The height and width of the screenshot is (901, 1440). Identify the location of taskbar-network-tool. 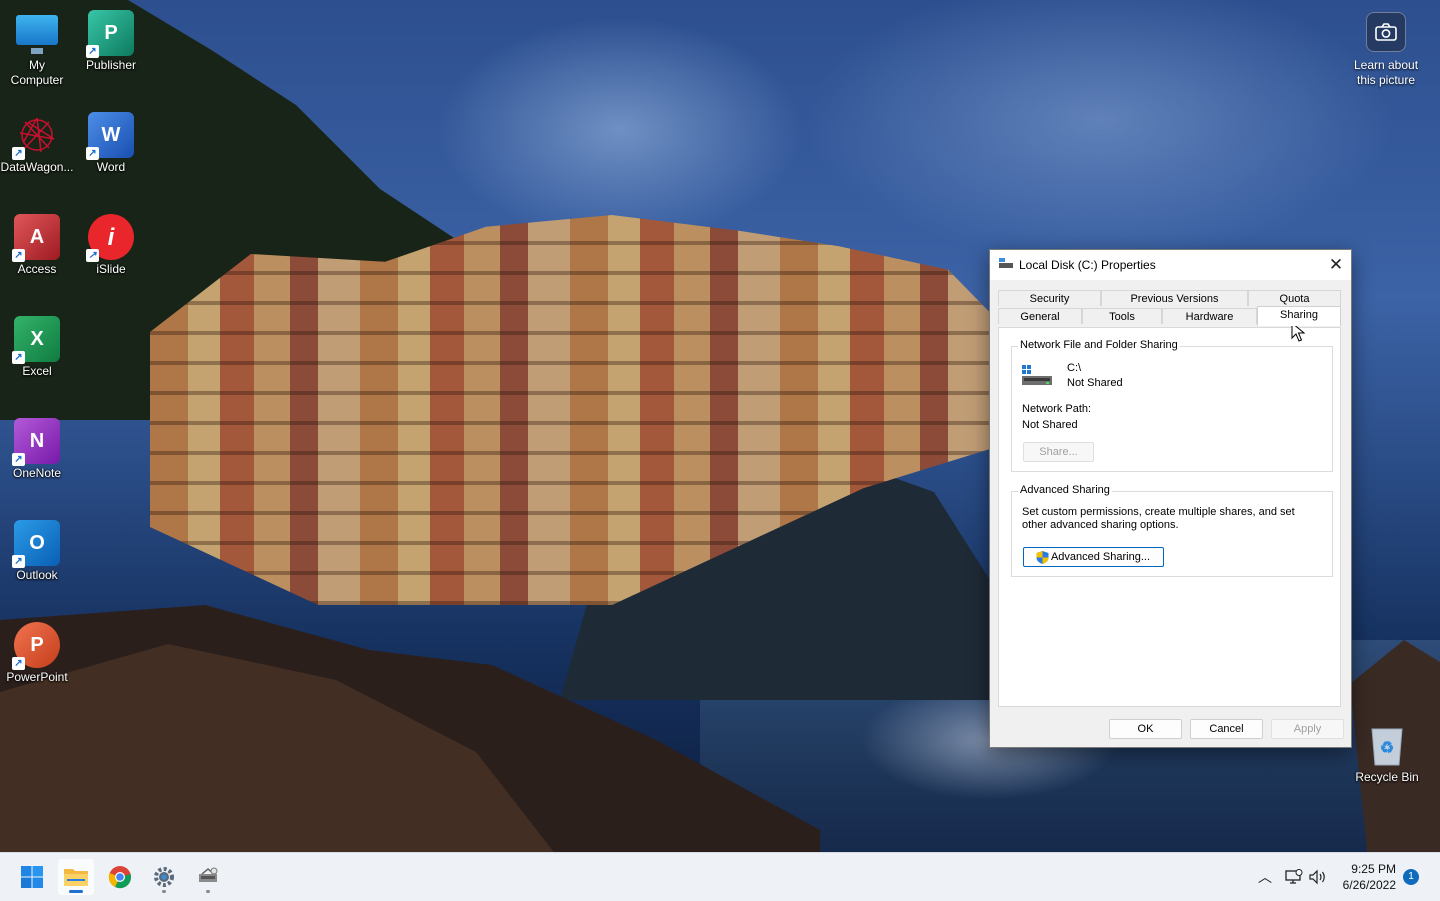
(208, 877).